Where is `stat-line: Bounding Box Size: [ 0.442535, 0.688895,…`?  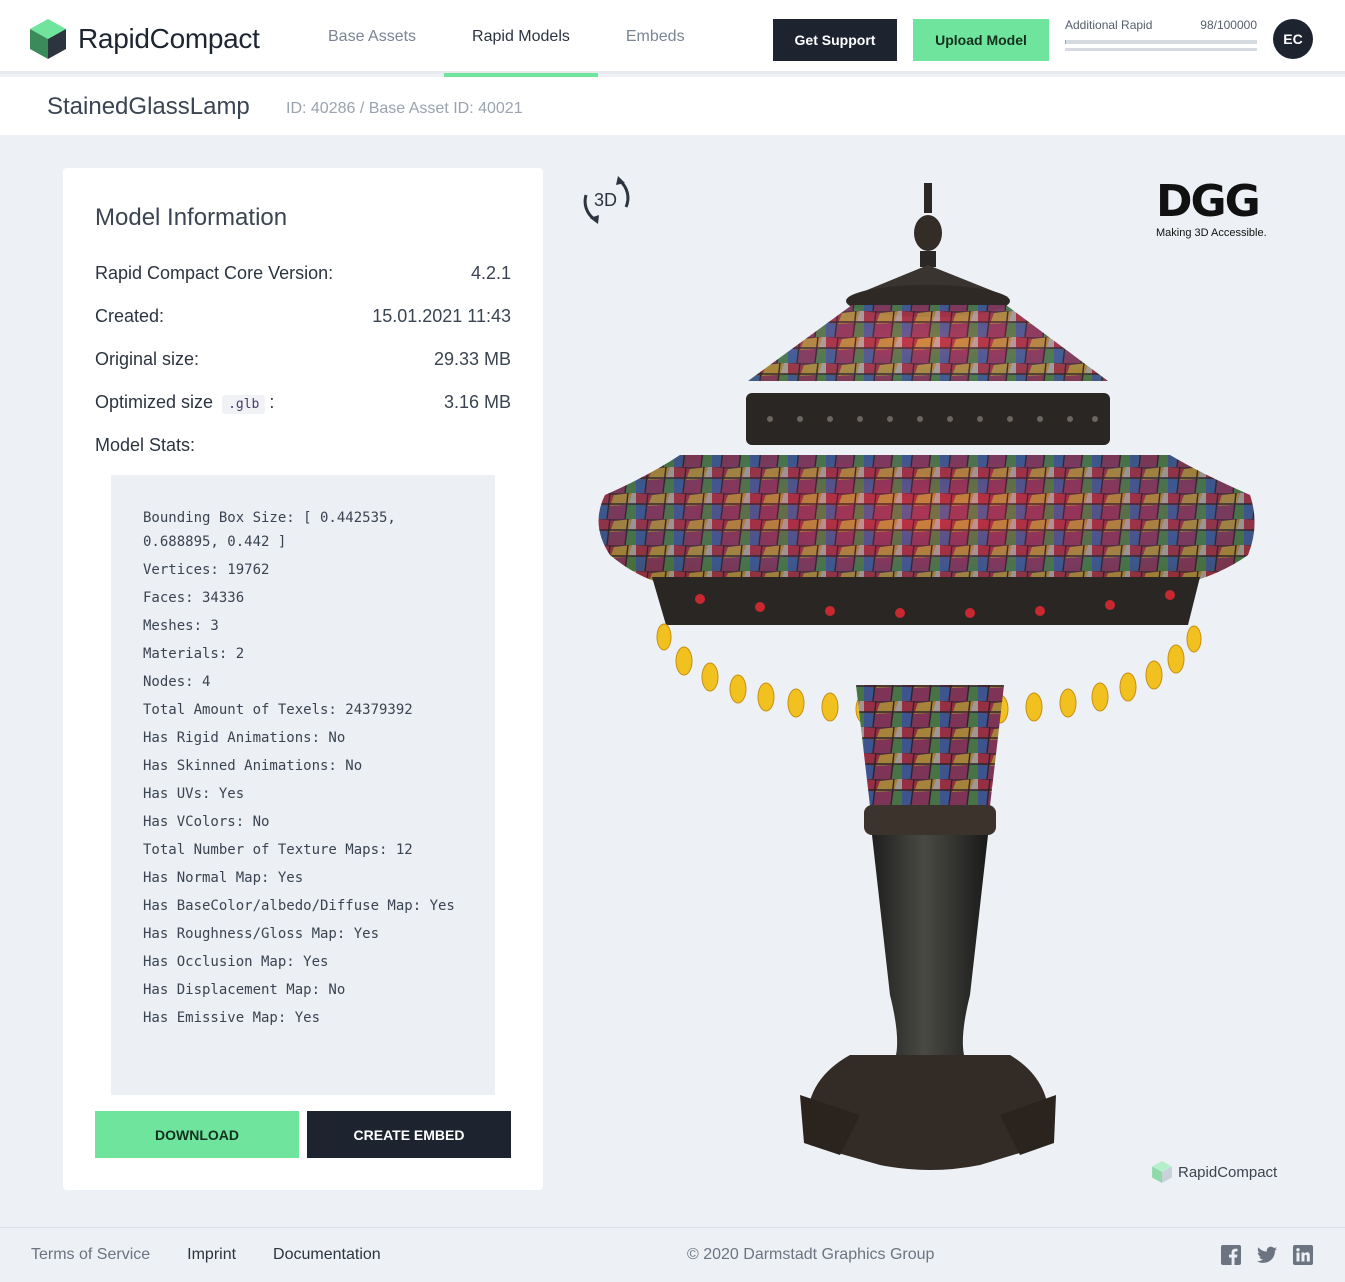
stat-line: Bounding Box Size: [ 0.442535, 0.688895,… is located at coordinates (269, 530).